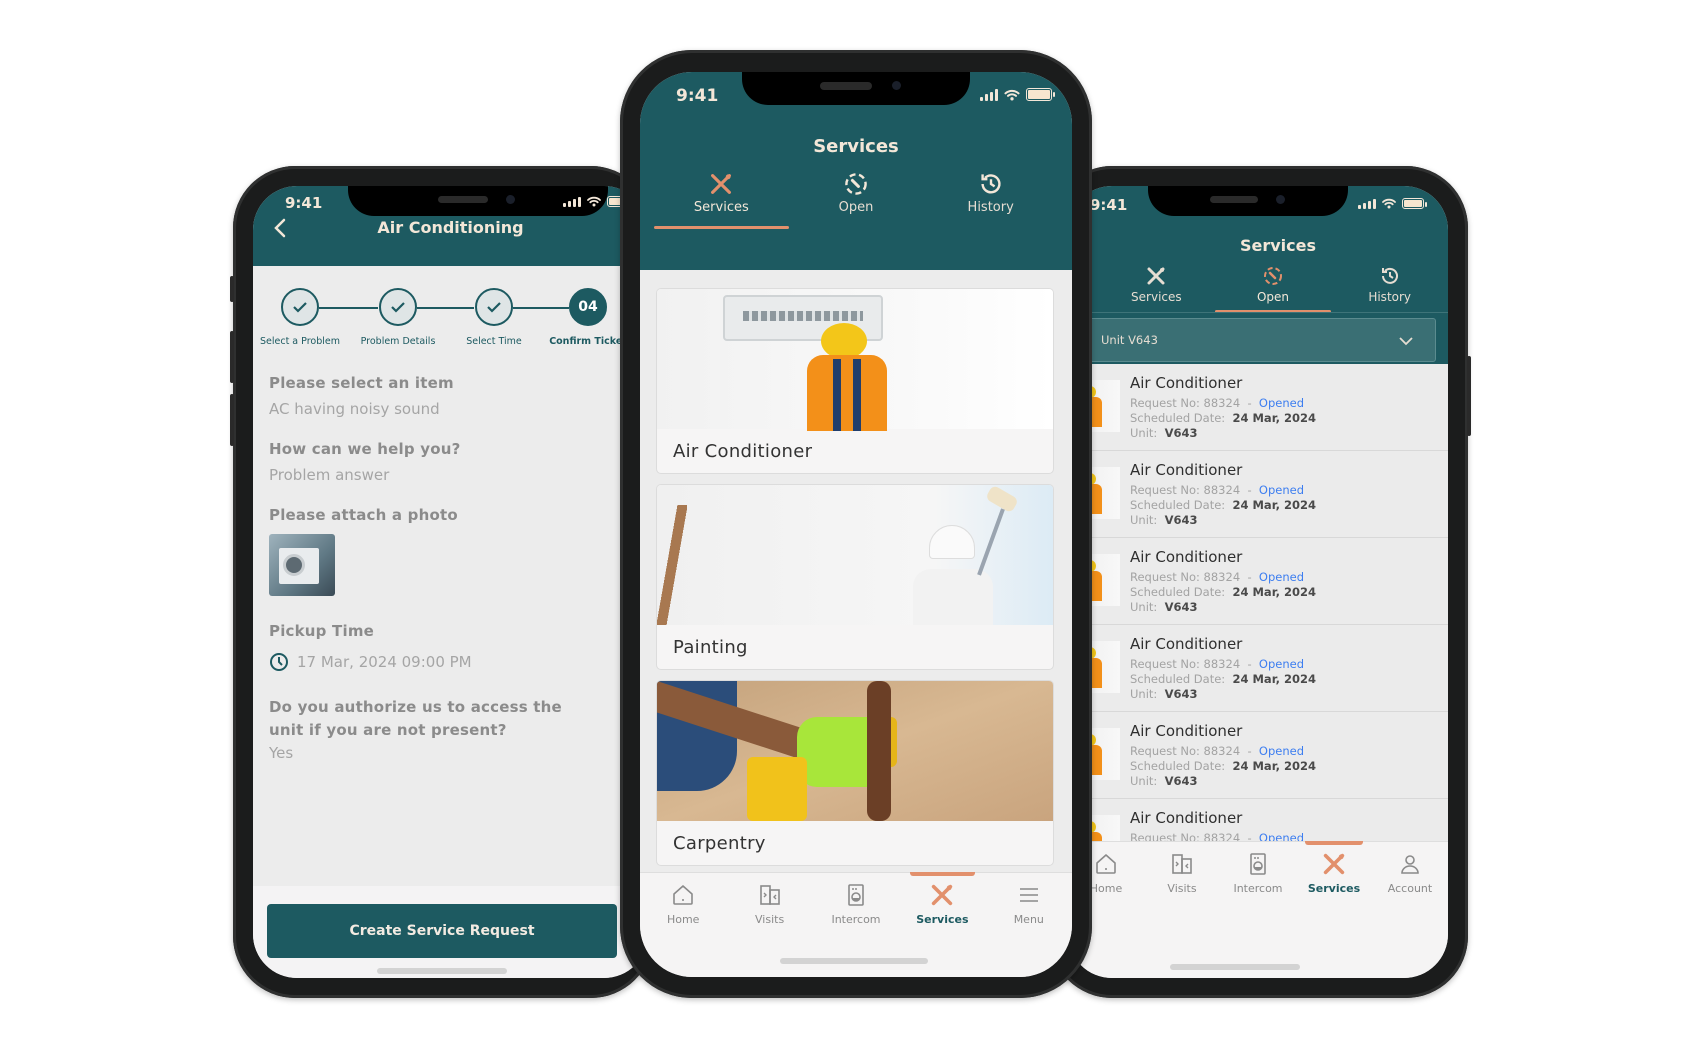 Image resolution: width=1700 pixels, height=1050 pixels. What do you see at coordinates (1334, 888) in the screenshot?
I see `nav-label: Services` at bounding box center [1334, 888].